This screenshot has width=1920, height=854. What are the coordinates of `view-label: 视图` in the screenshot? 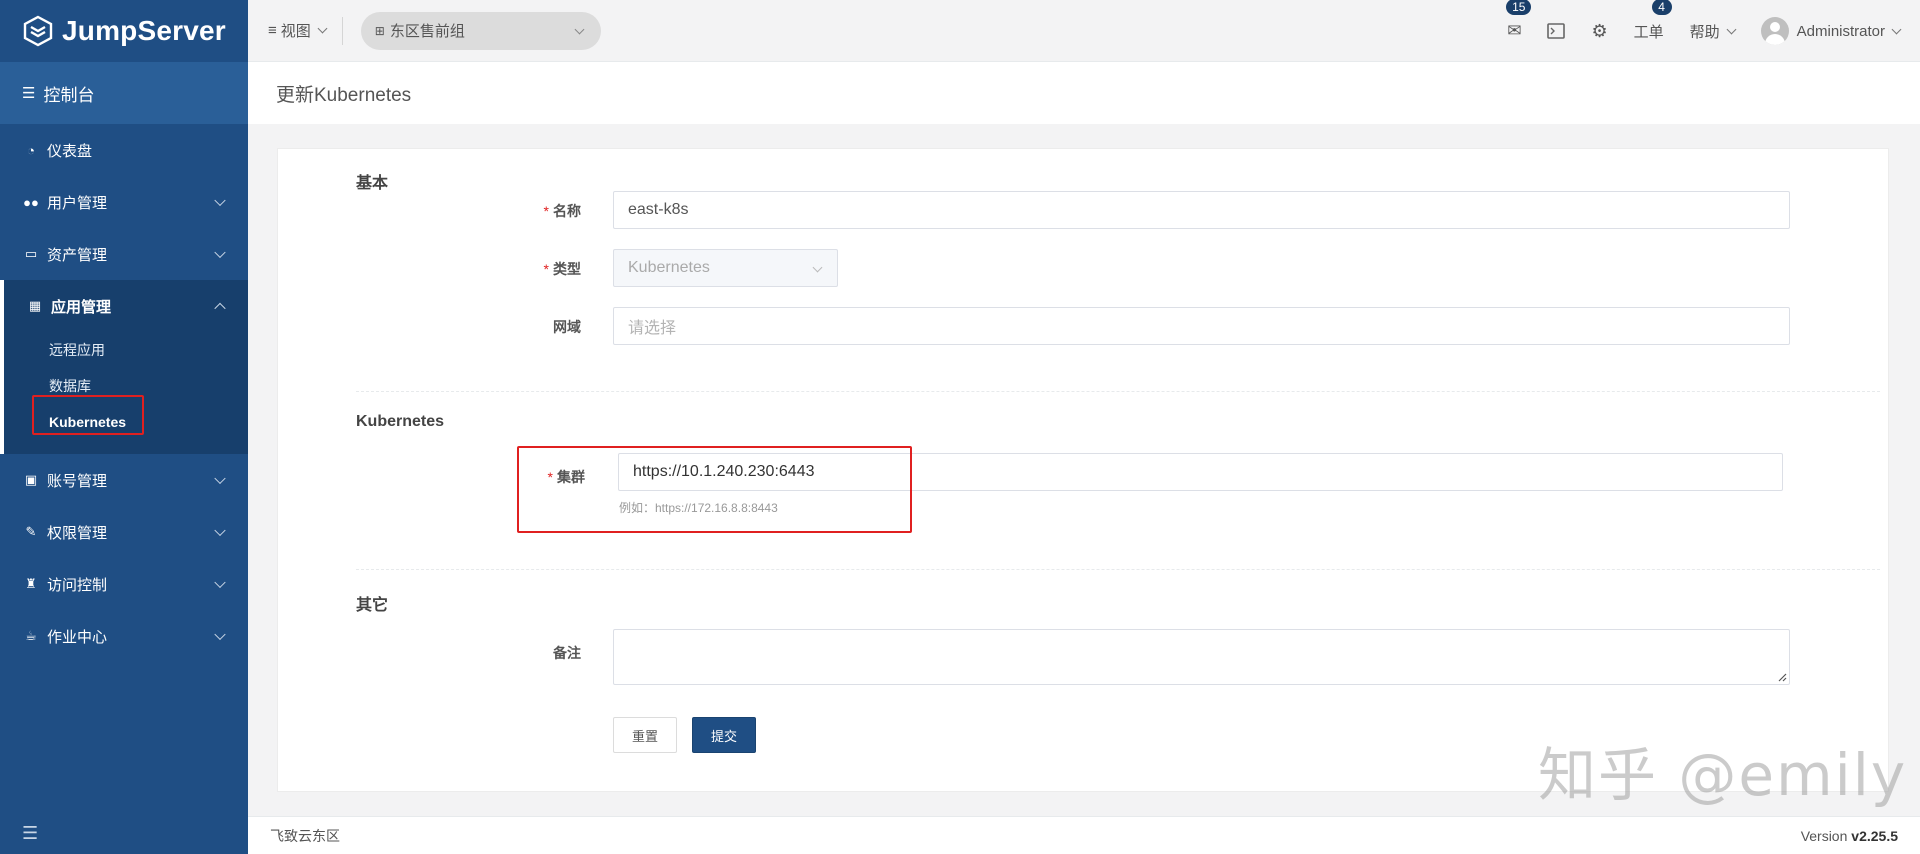 It's located at (295, 31).